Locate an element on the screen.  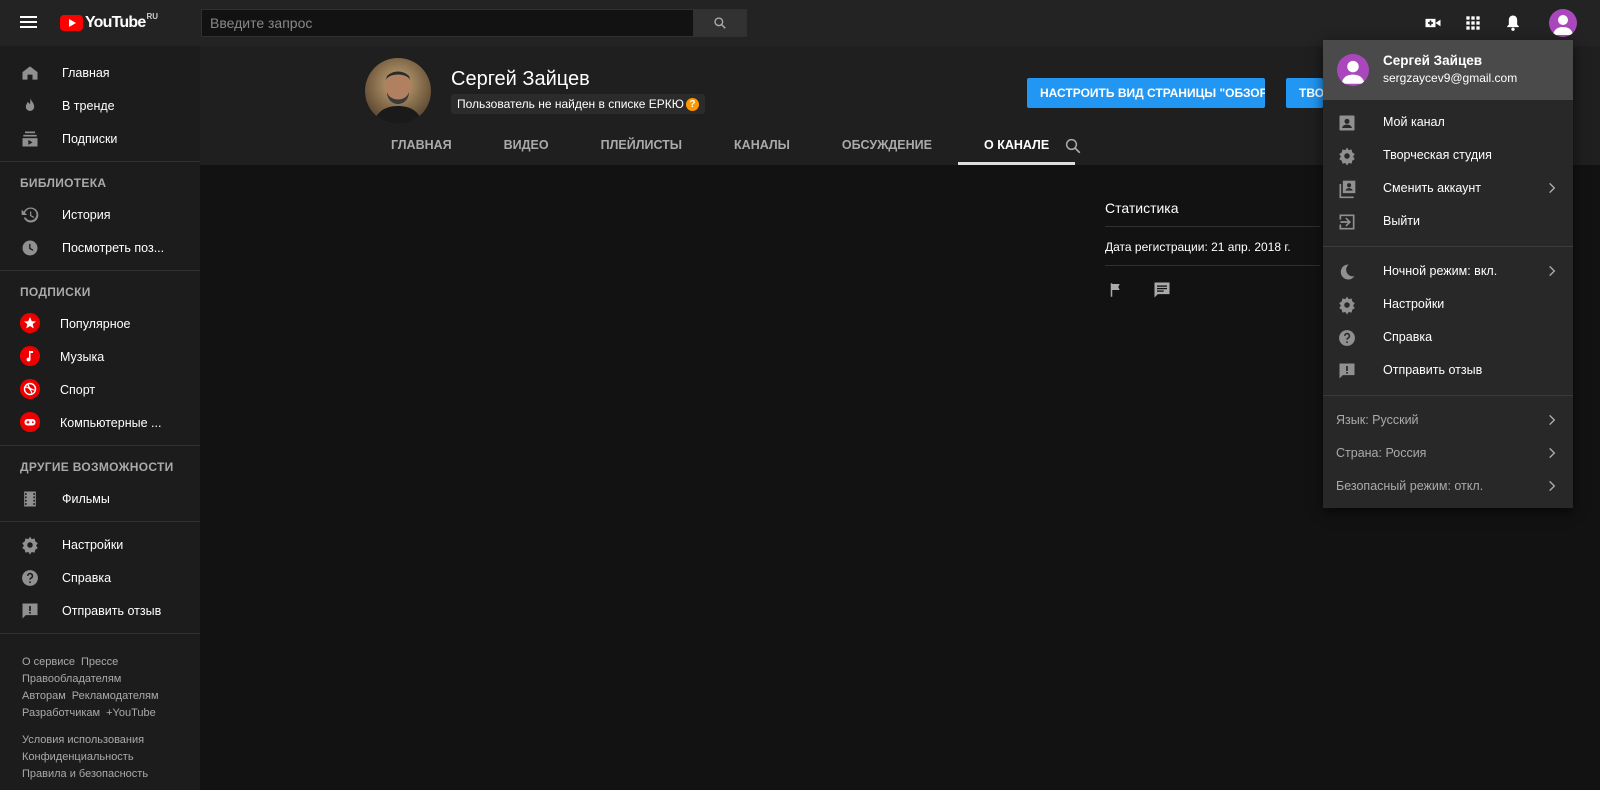
menu-item-label: Безопасный режим: откл. is located at coordinates (1410, 486).